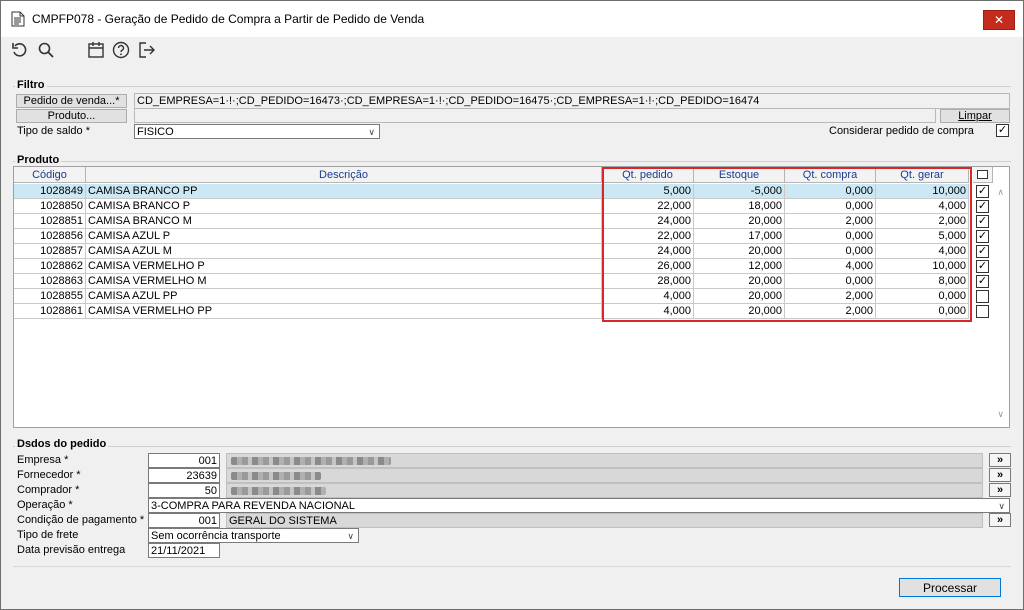 Image resolution: width=1024 pixels, height=610 pixels. I want to click on condicao-label: Condição de pagamento *, so click(81, 520).